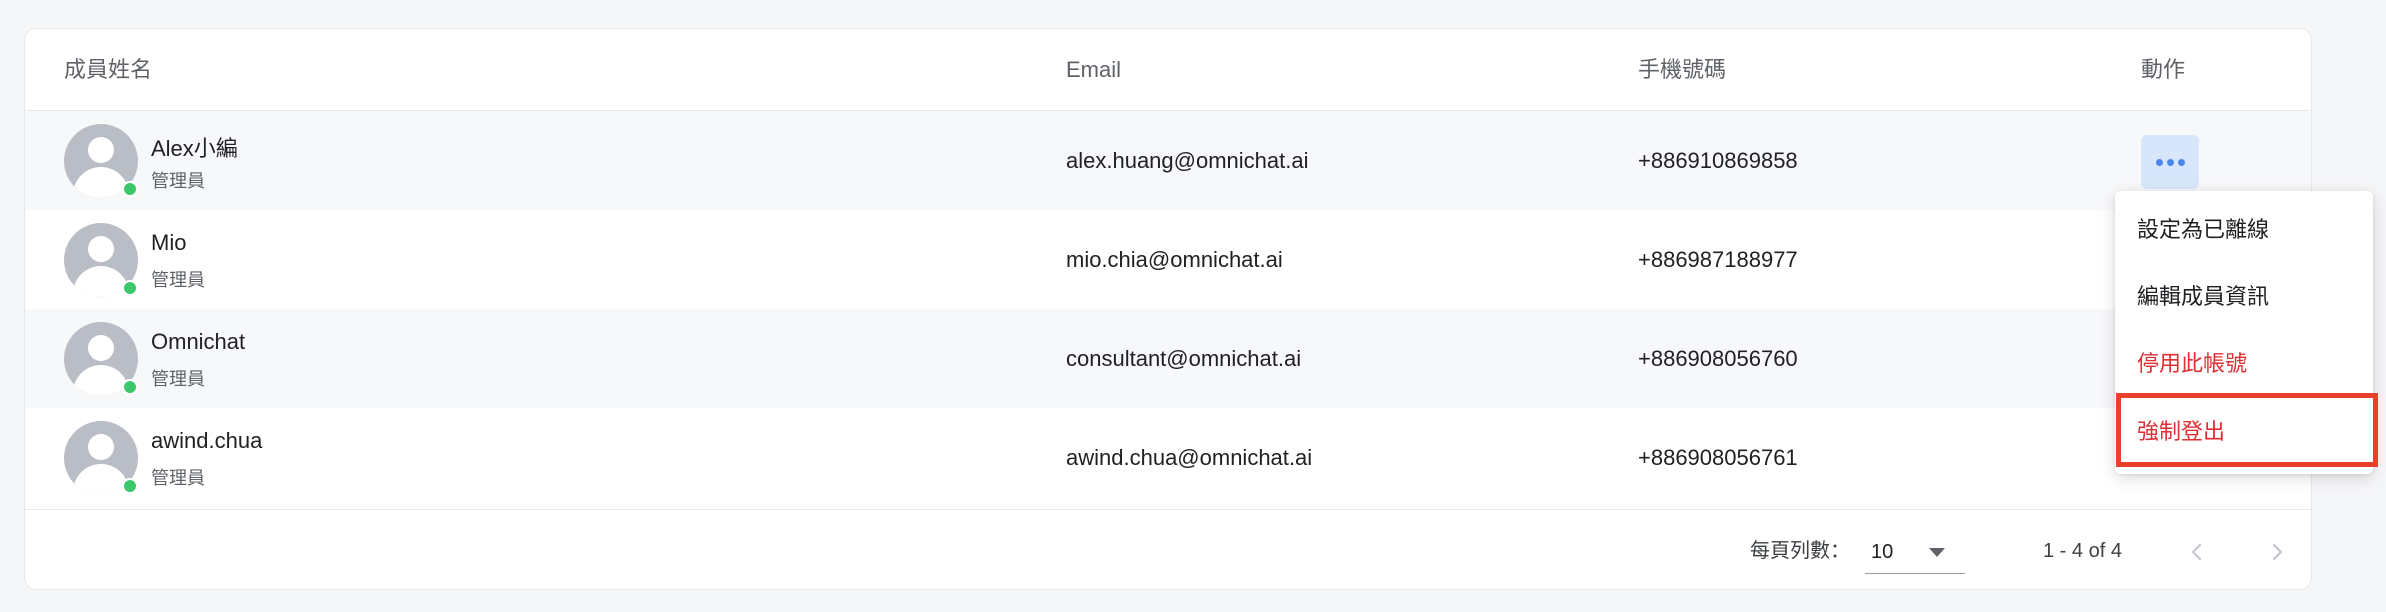 This screenshot has width=2386, height=612. Describe the element at coordinates (2082, 551) in the screenshot. I see `pagination-range: 1 - 4 of 4` at that location.